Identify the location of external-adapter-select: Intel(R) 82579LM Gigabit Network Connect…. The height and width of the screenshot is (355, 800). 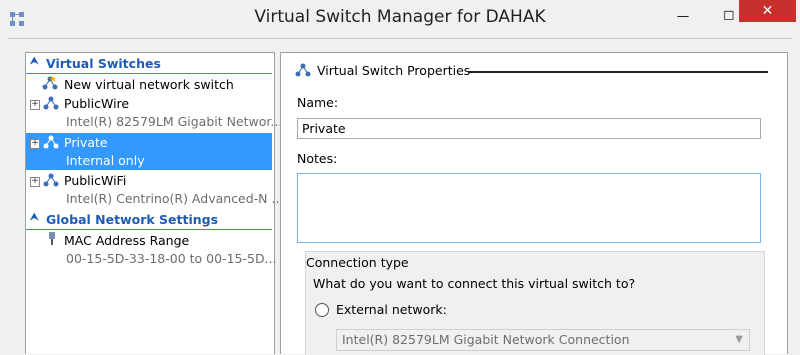
(543, 340).